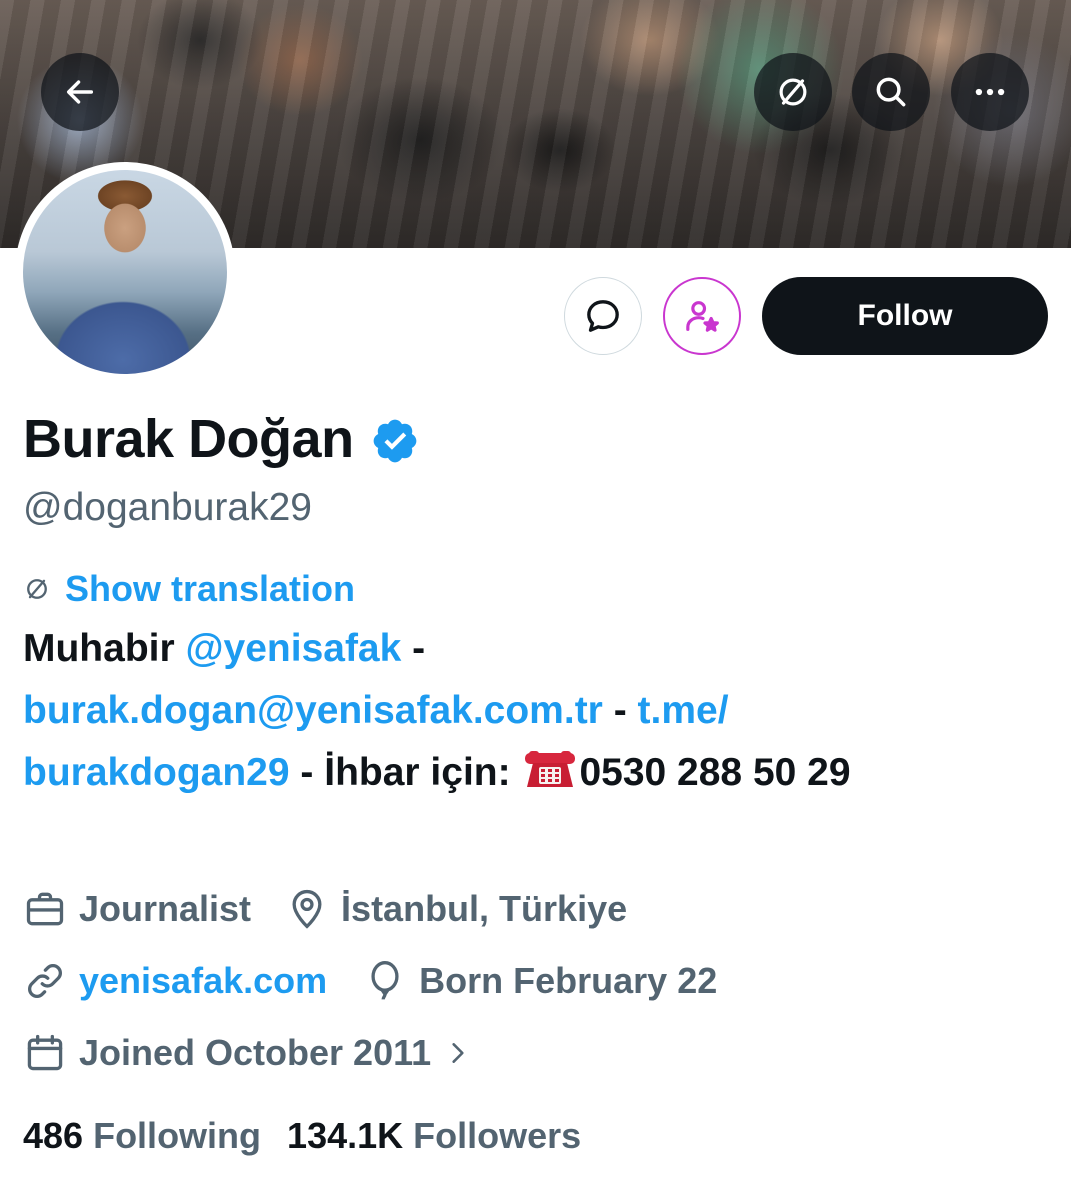  I want to click on bio-phone-number: 0530 288 50 29, so click(715, 772).